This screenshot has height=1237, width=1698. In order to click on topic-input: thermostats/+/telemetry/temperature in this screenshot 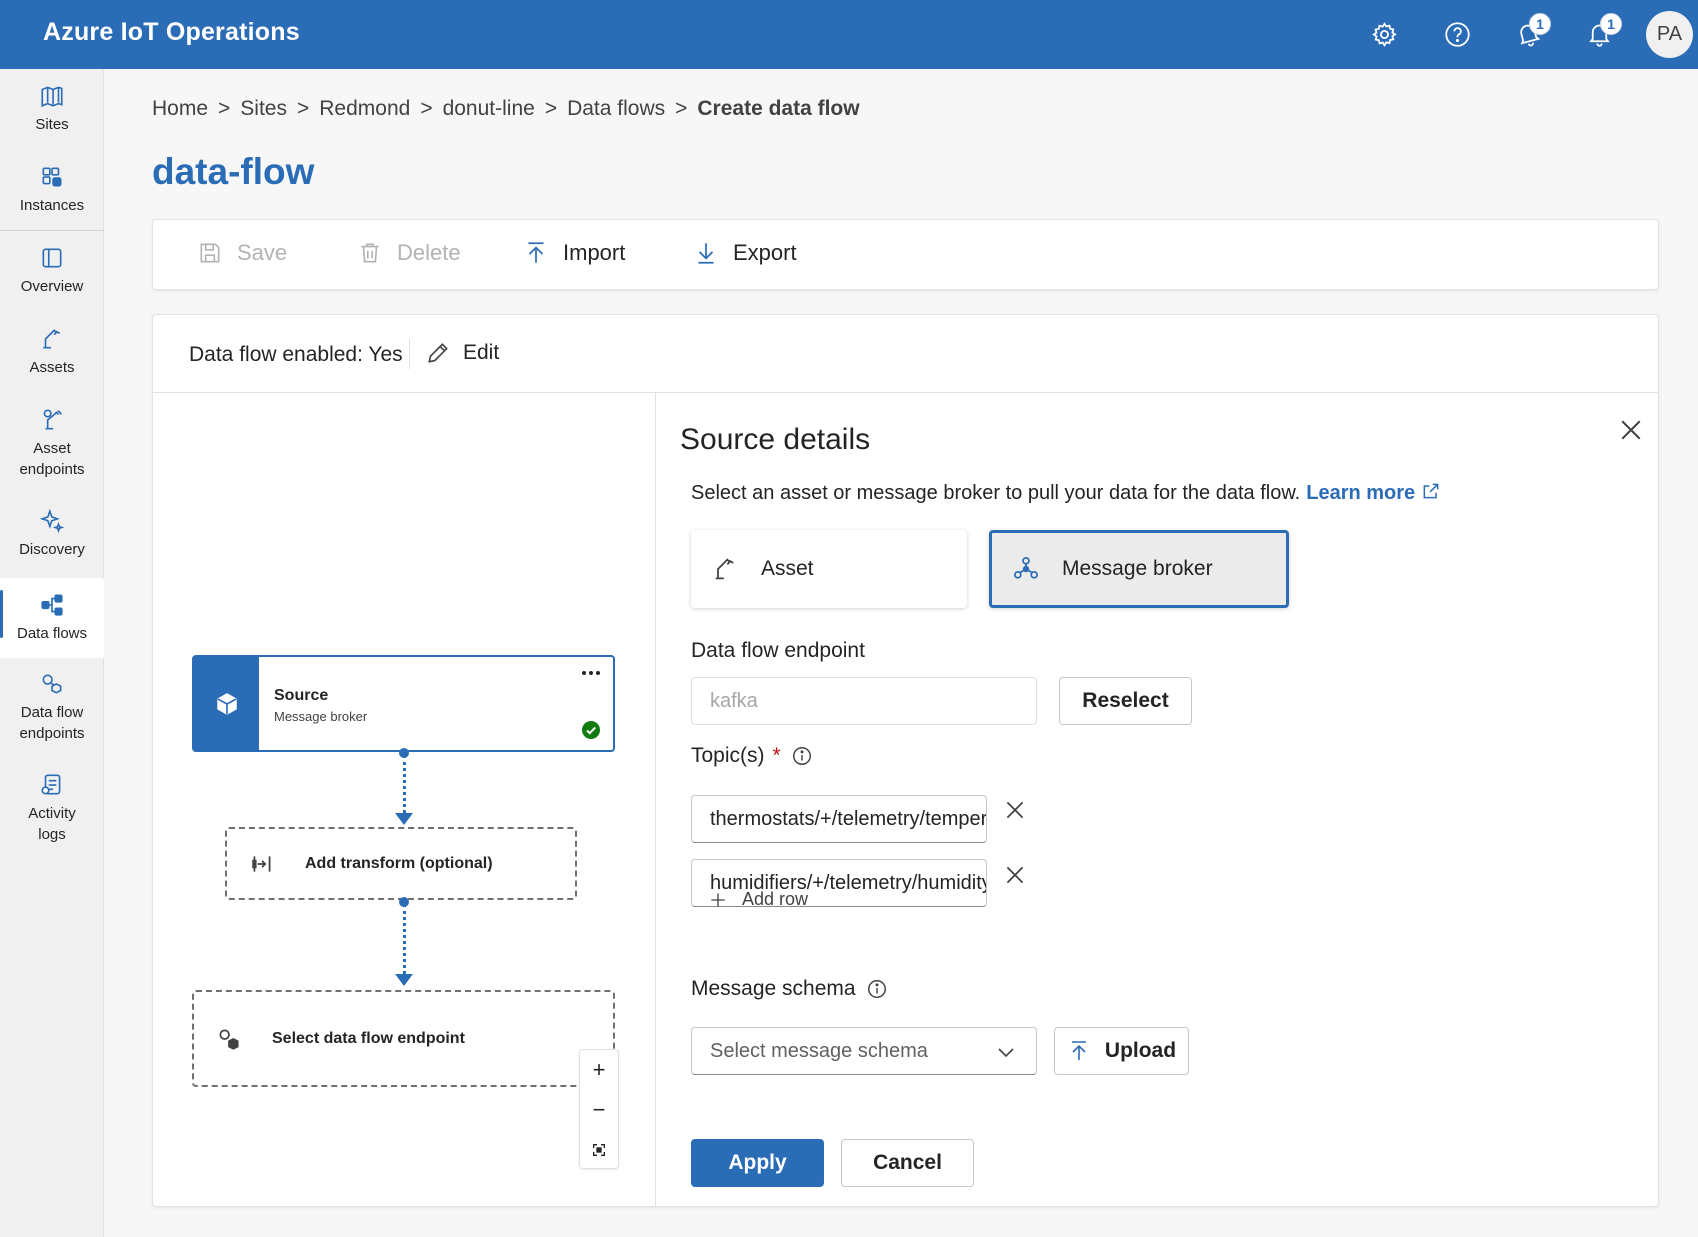, I will do `click(839, 819)`.